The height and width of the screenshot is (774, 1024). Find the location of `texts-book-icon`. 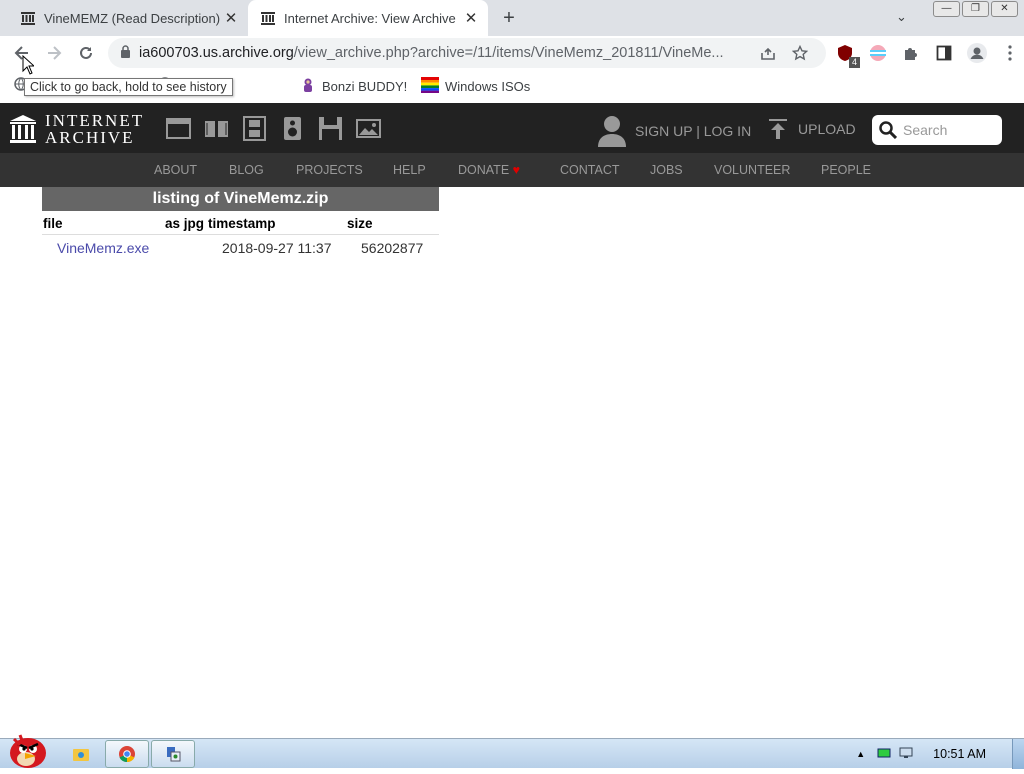

texts-book-icon is located at coordinates (216, 128).